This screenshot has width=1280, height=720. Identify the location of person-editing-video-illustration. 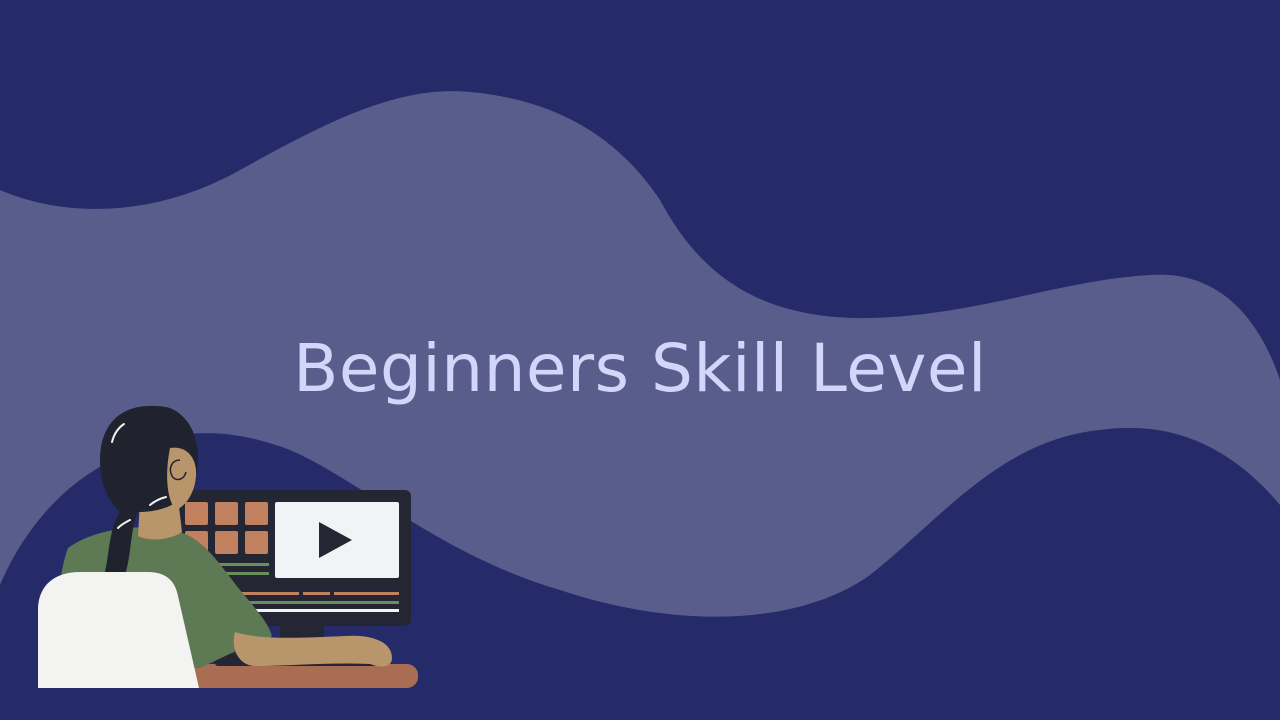
(228, 547).